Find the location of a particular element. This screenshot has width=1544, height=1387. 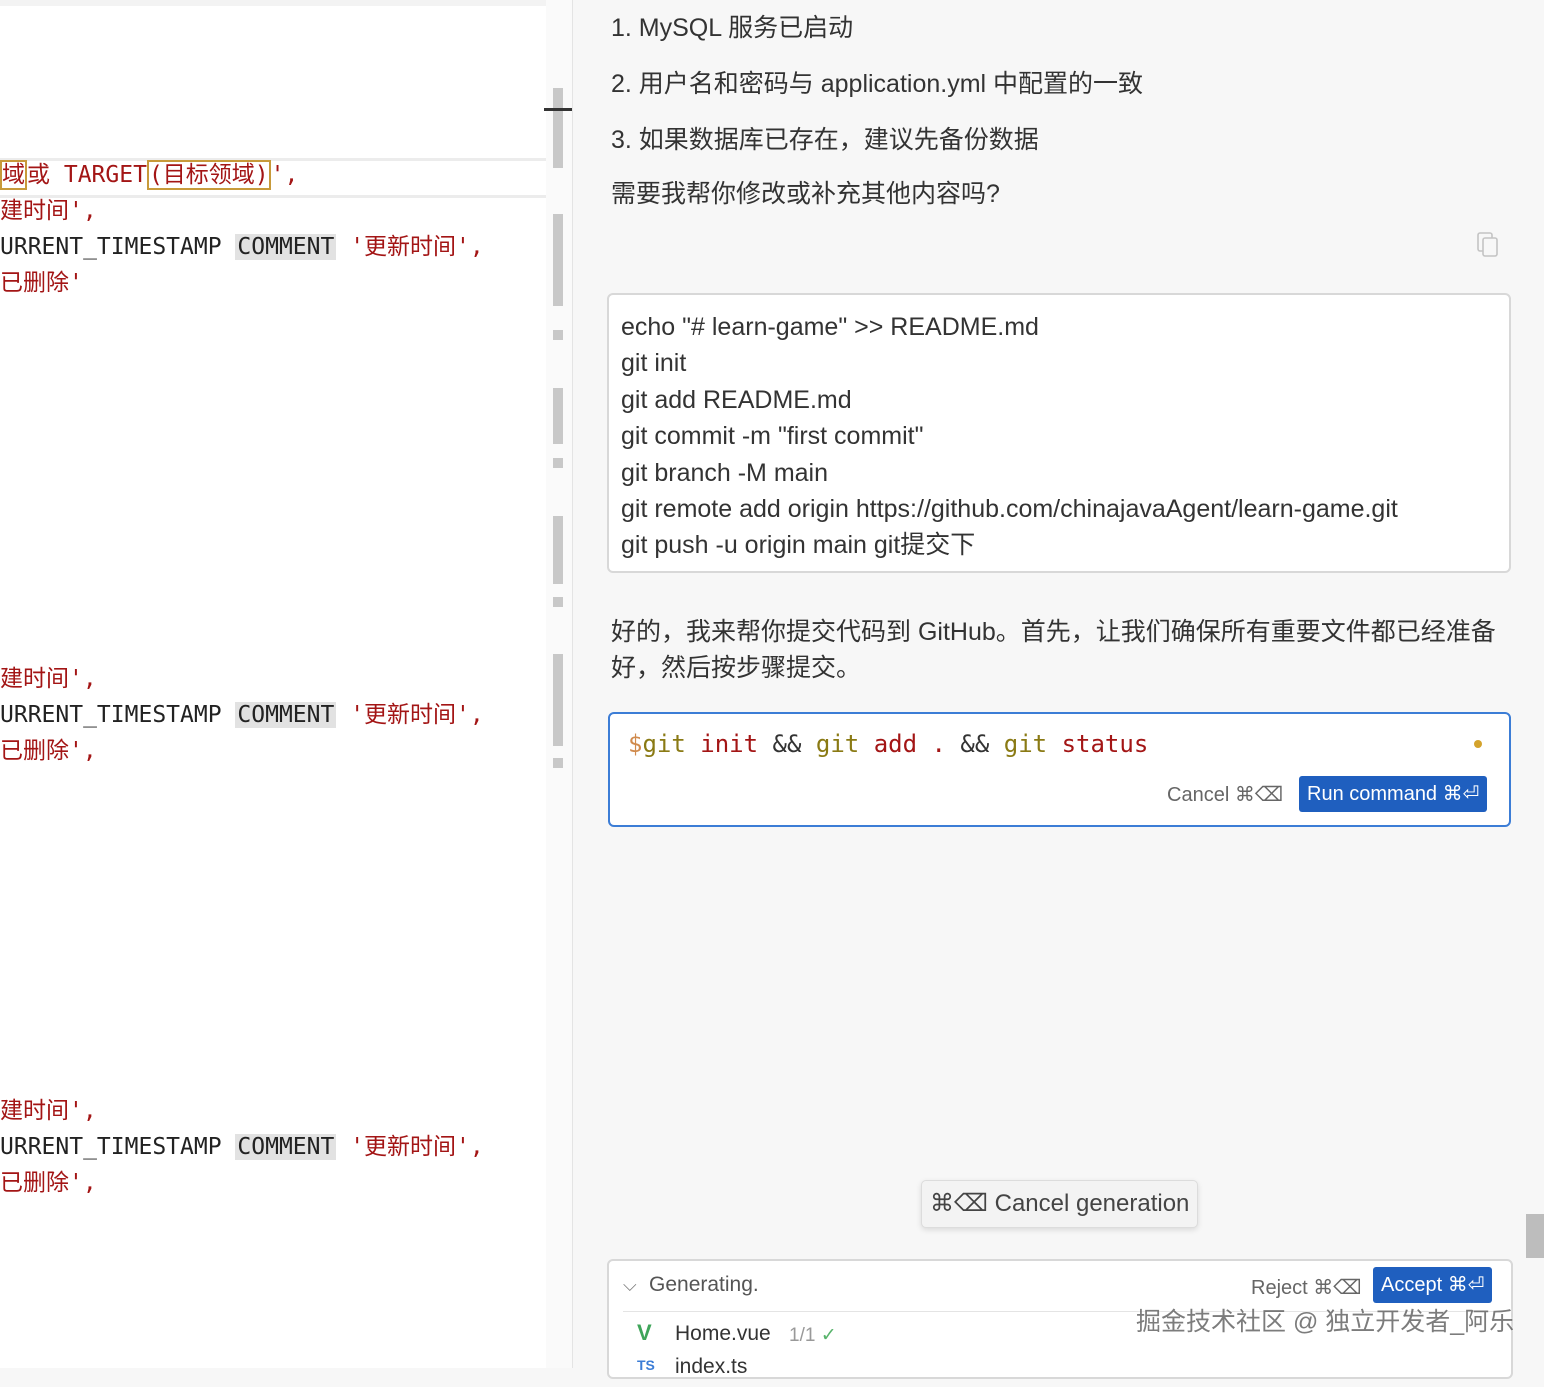

list-item: 1. MySQL 服务已启动 is located at coordinates (732, 28).